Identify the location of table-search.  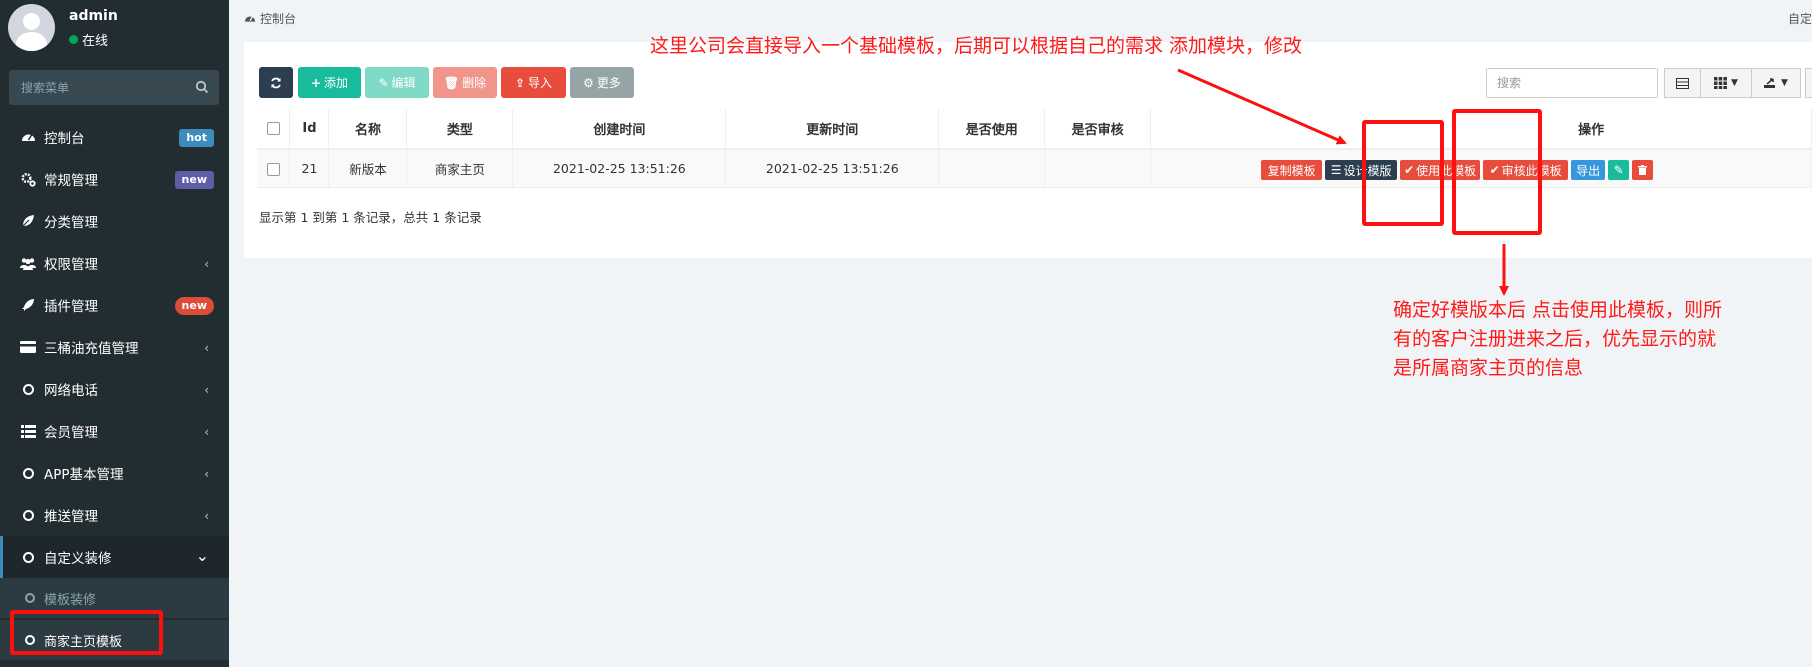
(1572, 83).